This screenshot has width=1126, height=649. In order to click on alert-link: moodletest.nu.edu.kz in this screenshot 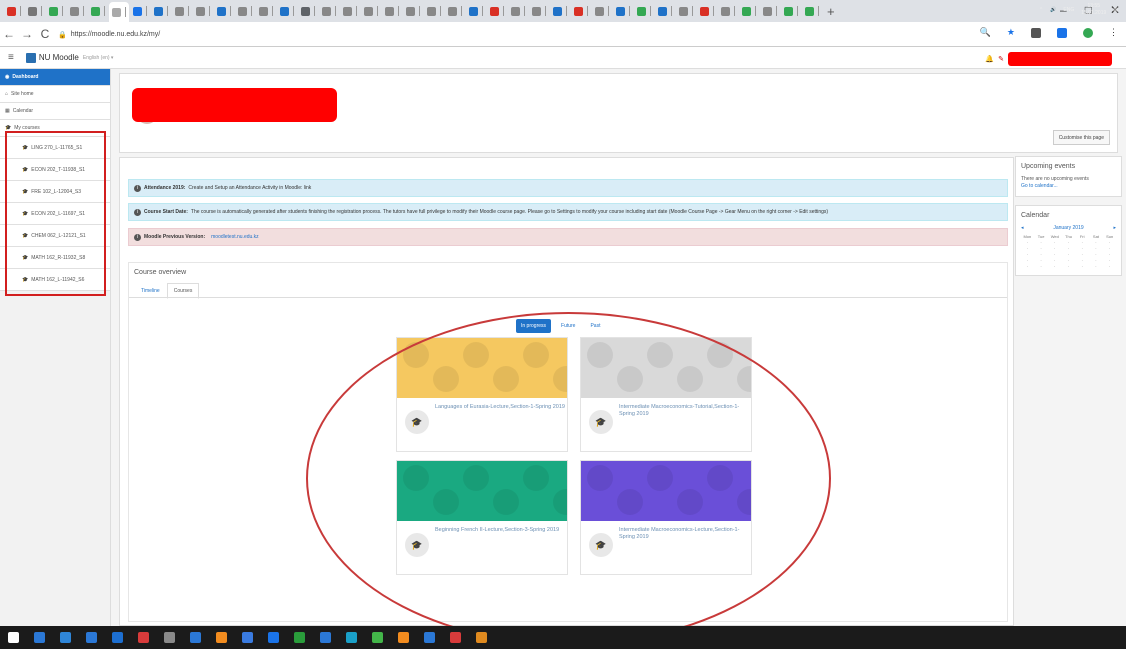, I will do `click(235, 237)`.